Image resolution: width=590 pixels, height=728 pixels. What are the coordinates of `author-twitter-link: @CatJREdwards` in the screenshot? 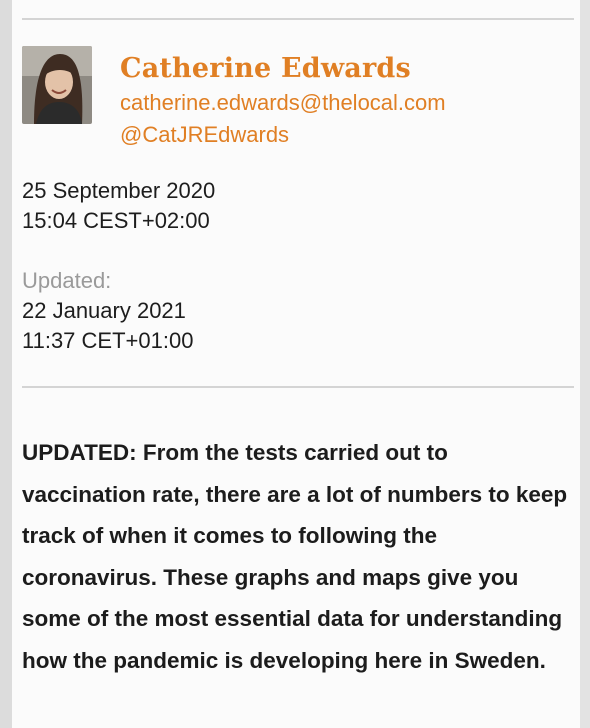 It's located at (283, 135).